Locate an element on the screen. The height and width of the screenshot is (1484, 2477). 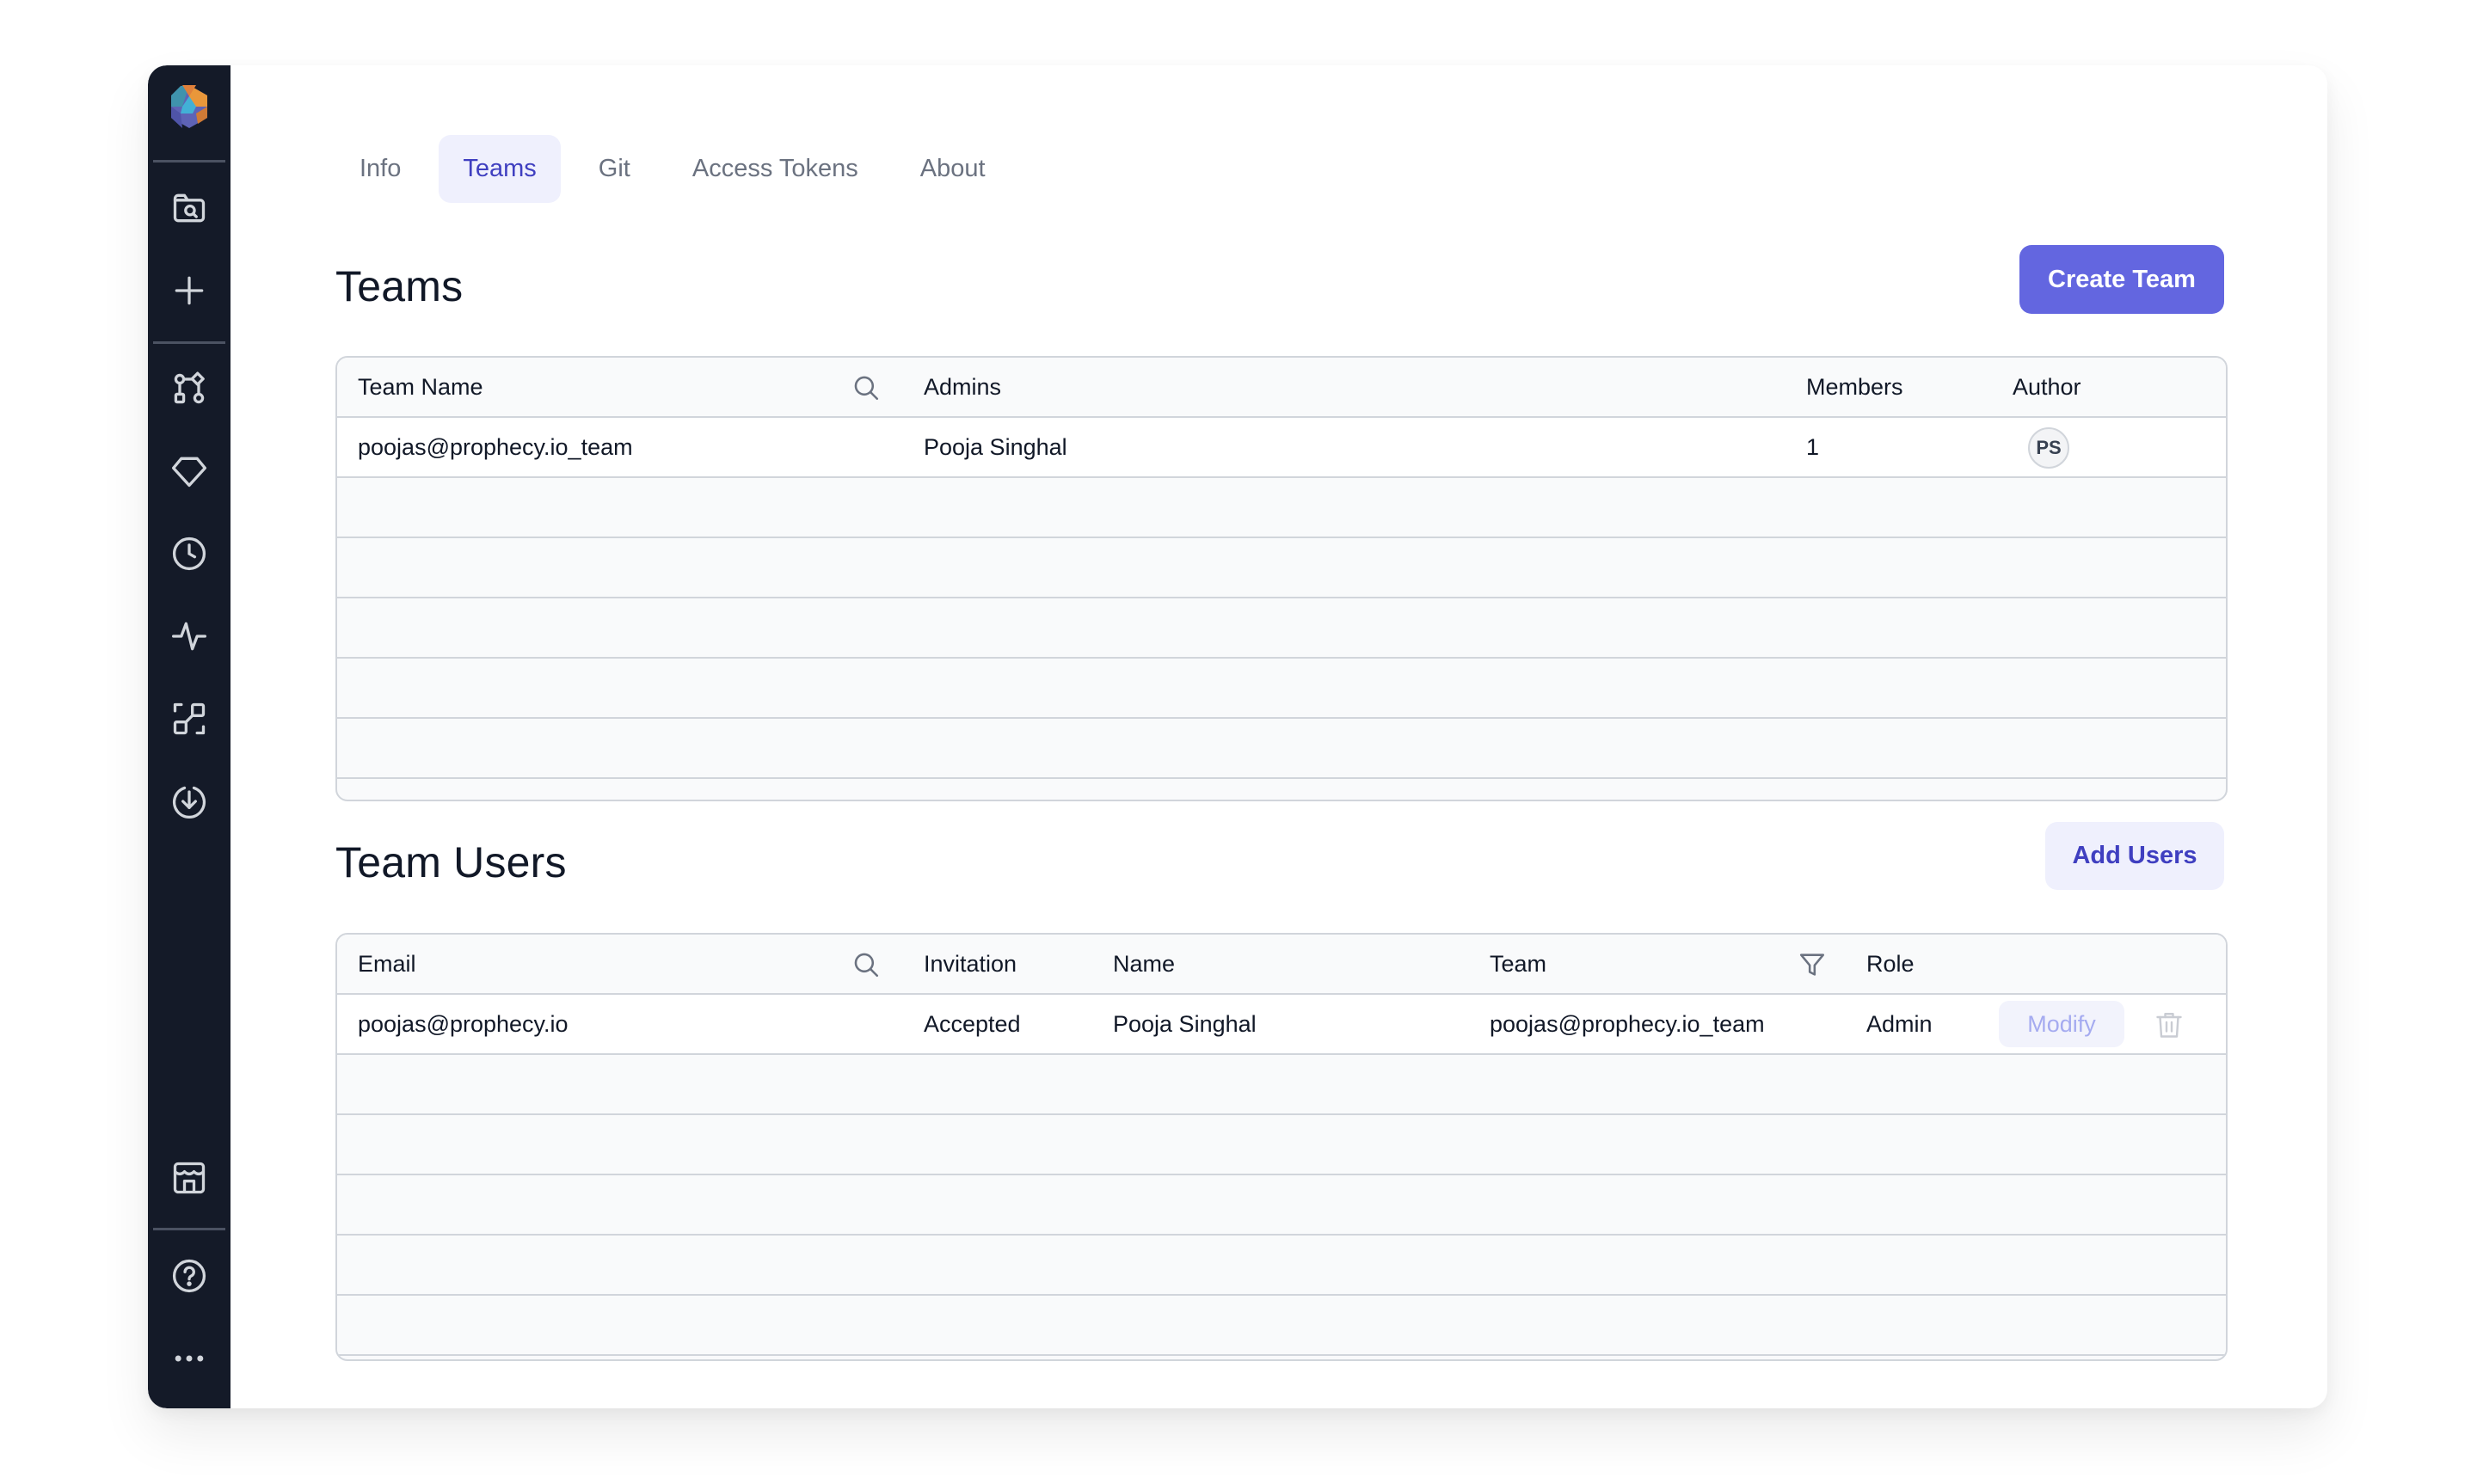
sidebar-item-marketplace is located at coordinates (189, 1177).